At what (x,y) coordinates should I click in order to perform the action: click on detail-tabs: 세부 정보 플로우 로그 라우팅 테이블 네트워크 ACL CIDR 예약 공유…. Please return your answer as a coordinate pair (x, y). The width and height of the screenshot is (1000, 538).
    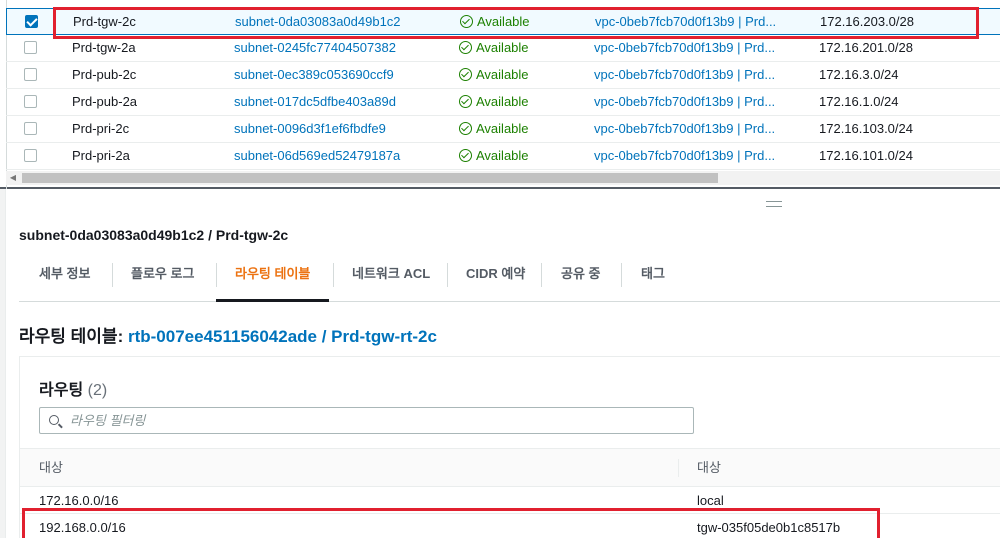
    Looking at the image, I should click on (509, 279).